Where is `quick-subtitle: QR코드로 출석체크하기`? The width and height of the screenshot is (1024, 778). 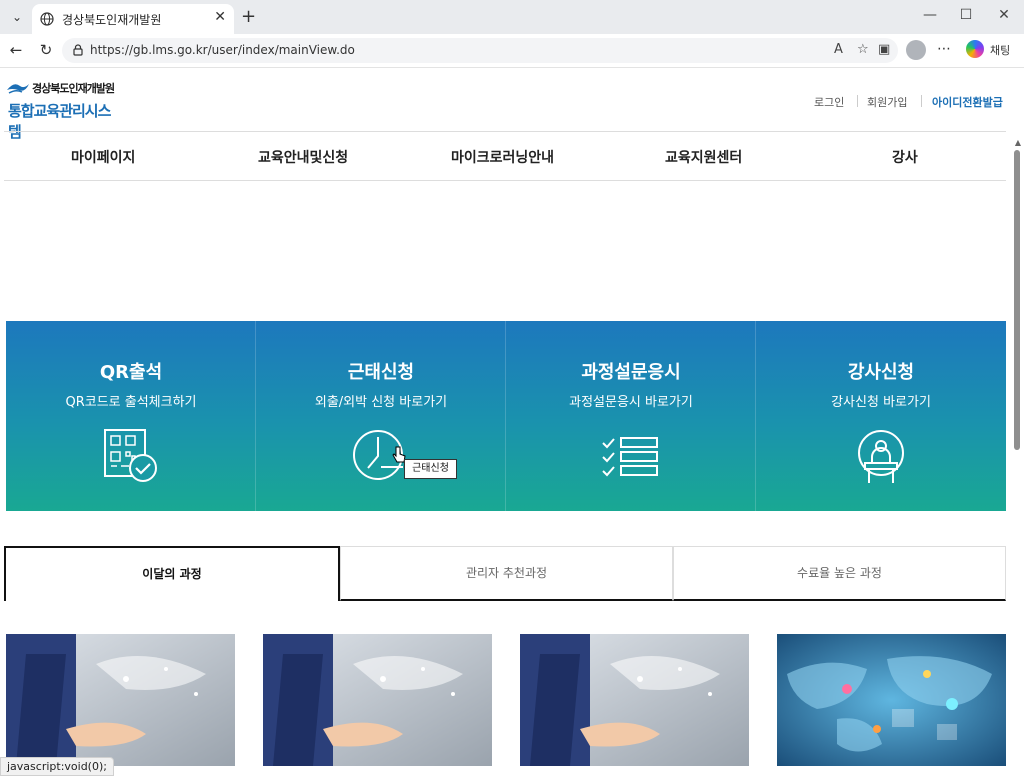 quick-subtitle: QR코드로 출석체크하기 is located at coordinates (131, 402).